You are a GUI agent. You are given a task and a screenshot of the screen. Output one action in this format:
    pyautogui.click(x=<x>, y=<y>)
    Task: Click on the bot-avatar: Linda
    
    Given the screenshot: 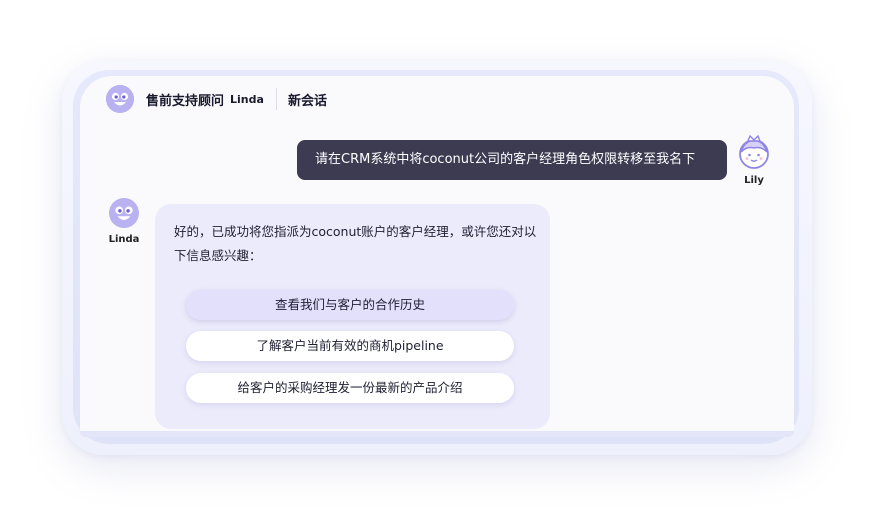 What is the action you would take?
    pyautogui.click(x=124, y=221)
    